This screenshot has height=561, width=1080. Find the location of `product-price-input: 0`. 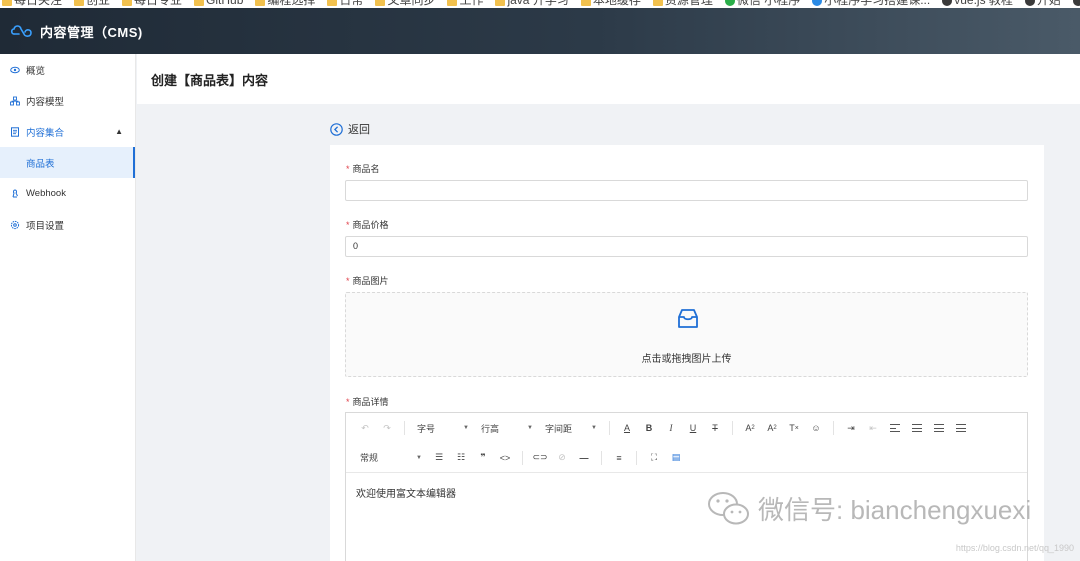

product-price-input: 0 is located at coordinates (686, 246).